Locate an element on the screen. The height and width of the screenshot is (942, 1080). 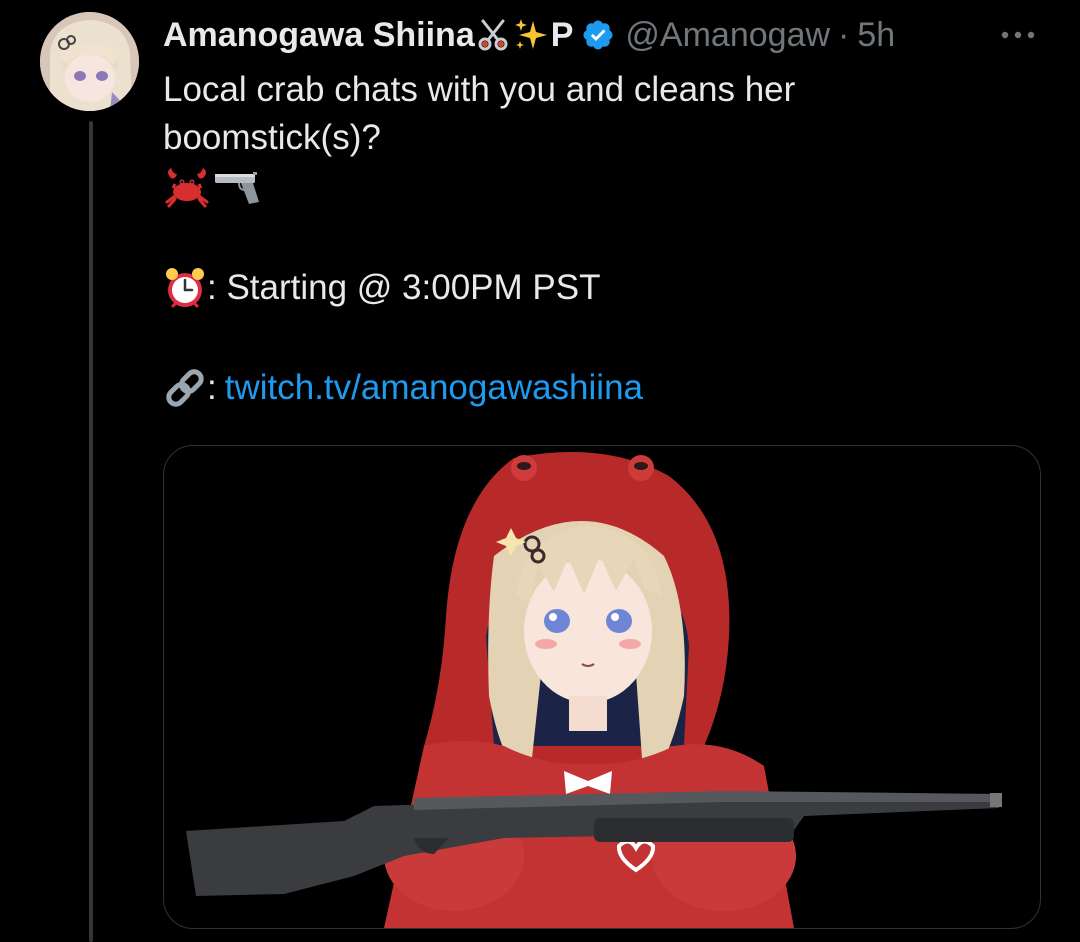
display-name: Amanogawa Shiina is located at coordinates (319, 35).